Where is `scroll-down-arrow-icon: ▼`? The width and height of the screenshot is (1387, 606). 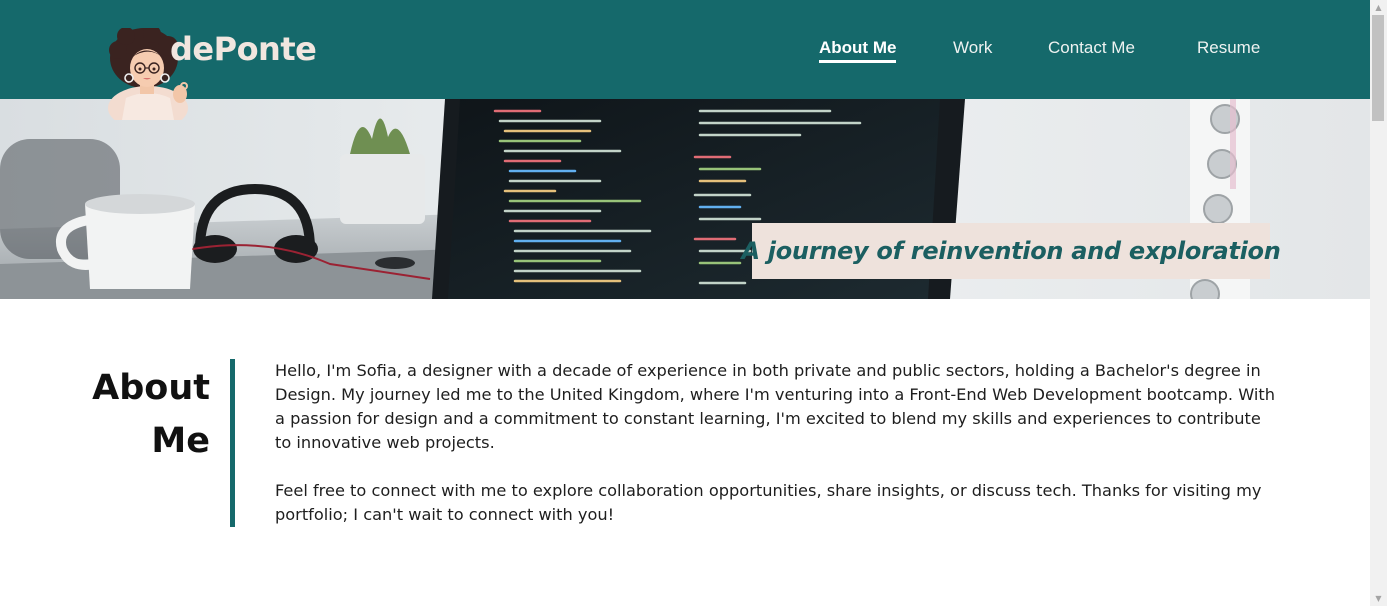
scroll-down-arrow-icon: ▼ is located at coordinates (1378, 598).